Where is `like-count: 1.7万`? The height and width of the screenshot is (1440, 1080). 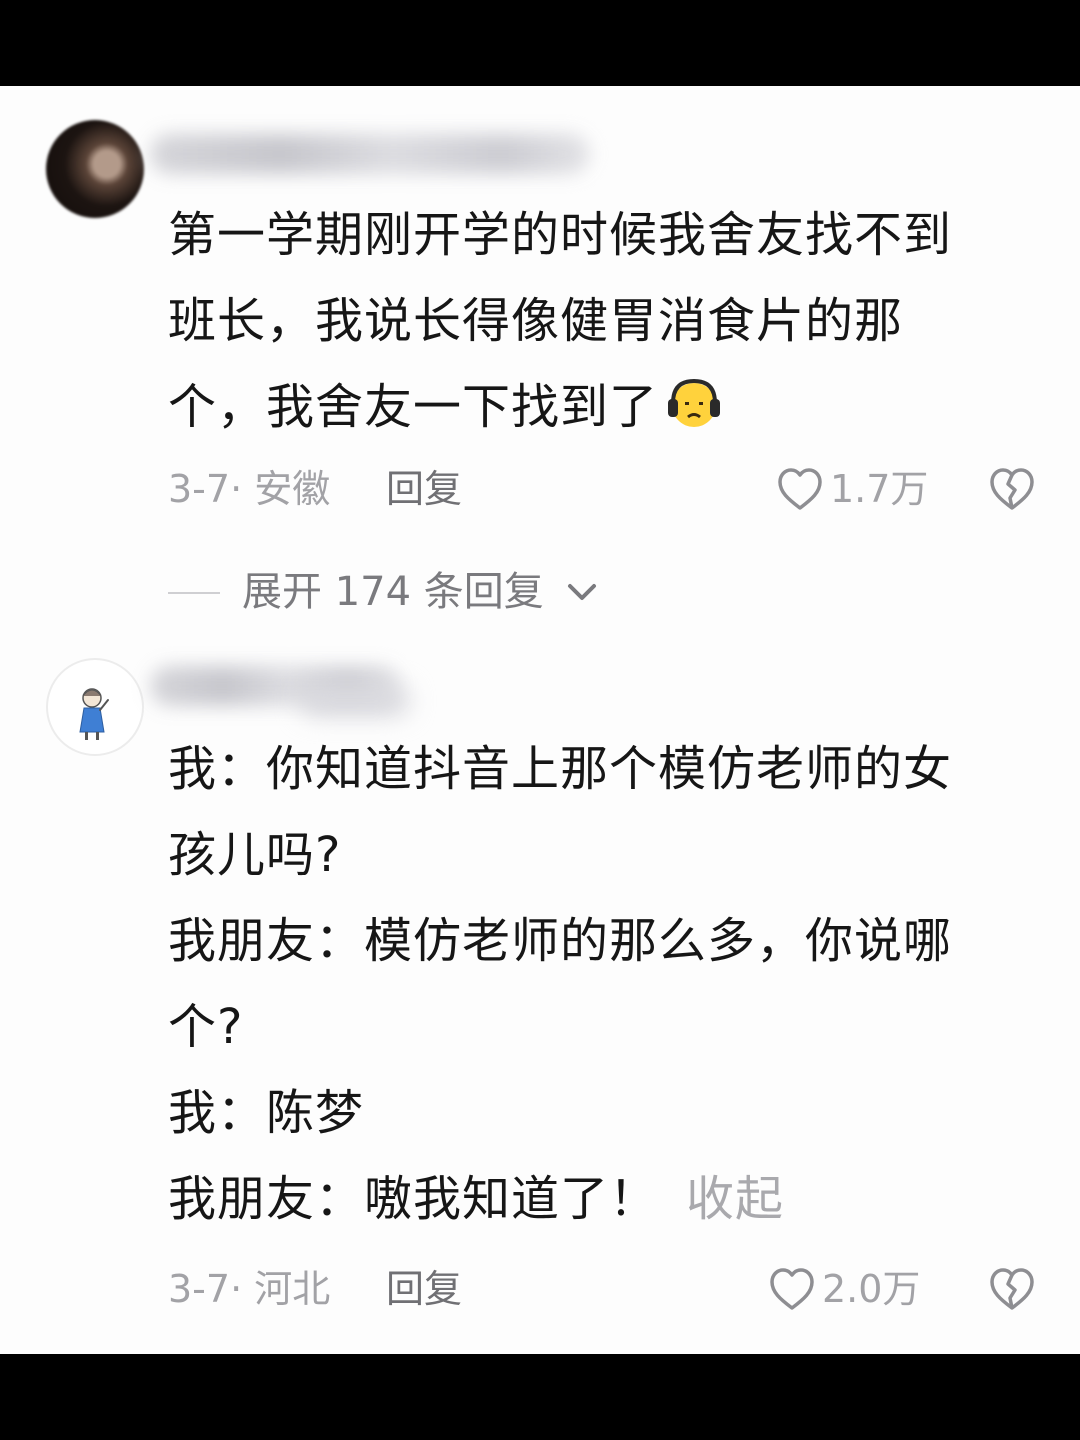 like-count: 1.7万 is located at coordinates (879, 489).